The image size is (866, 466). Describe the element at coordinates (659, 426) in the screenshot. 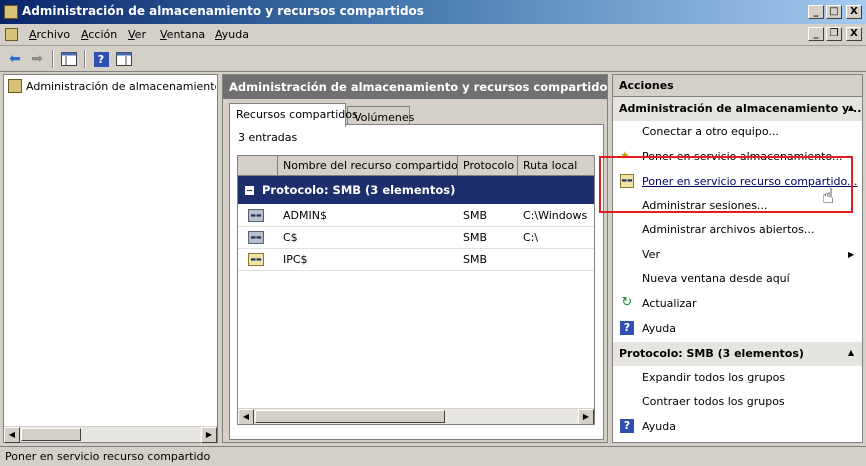

I see `action-ayuda-smb: Ayuda` at that location.